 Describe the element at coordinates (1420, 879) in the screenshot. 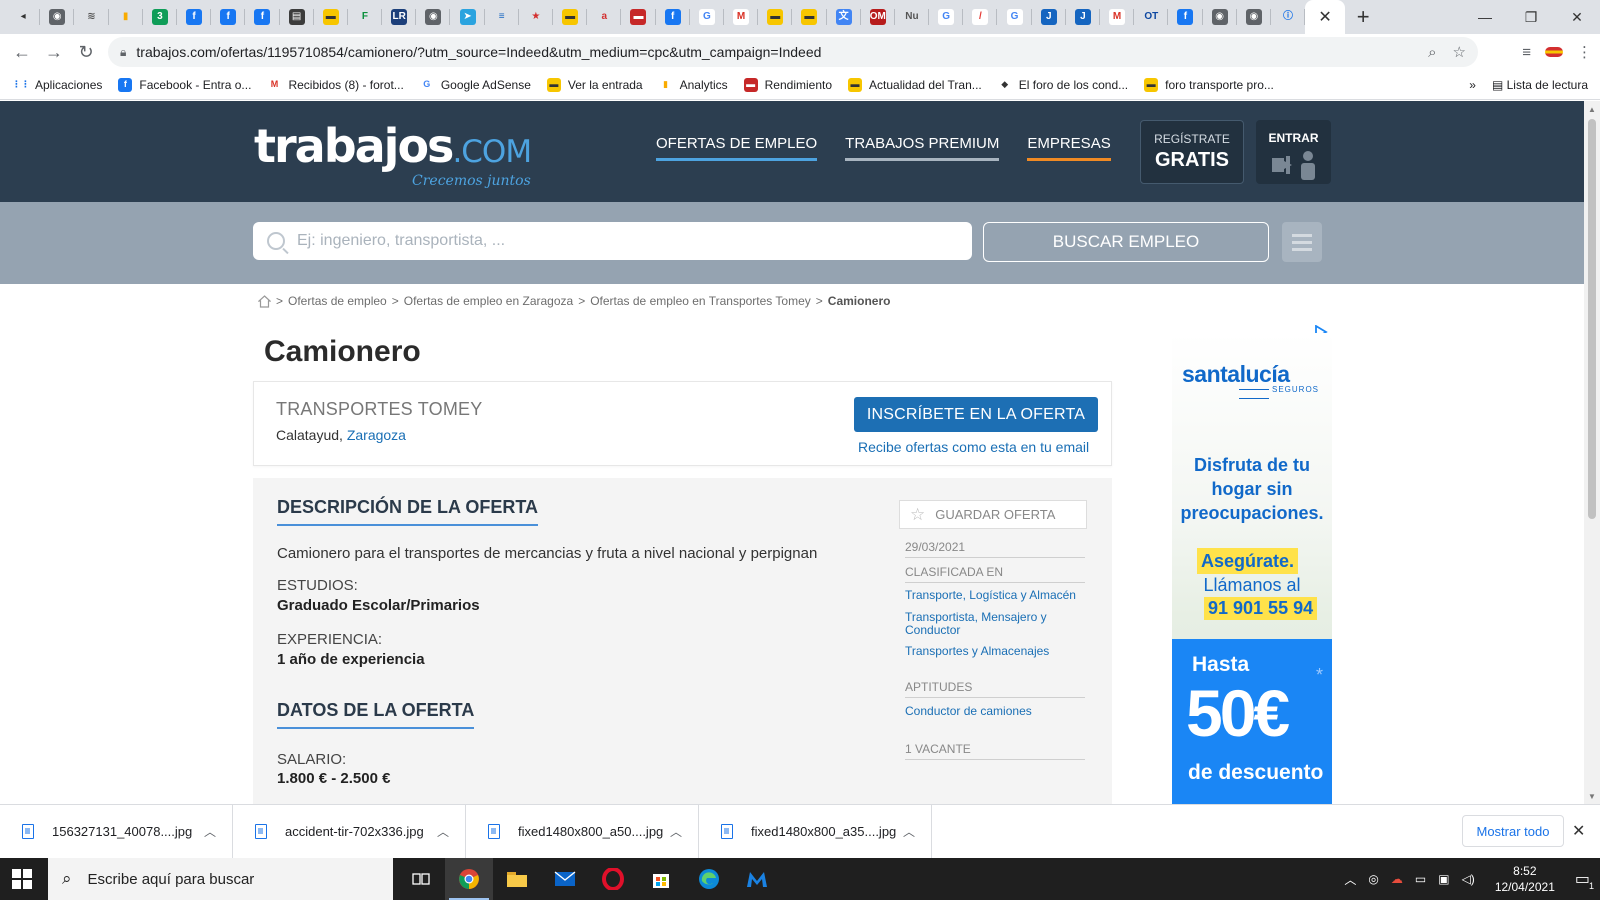

I see `battery-icon: ▭` at that location.